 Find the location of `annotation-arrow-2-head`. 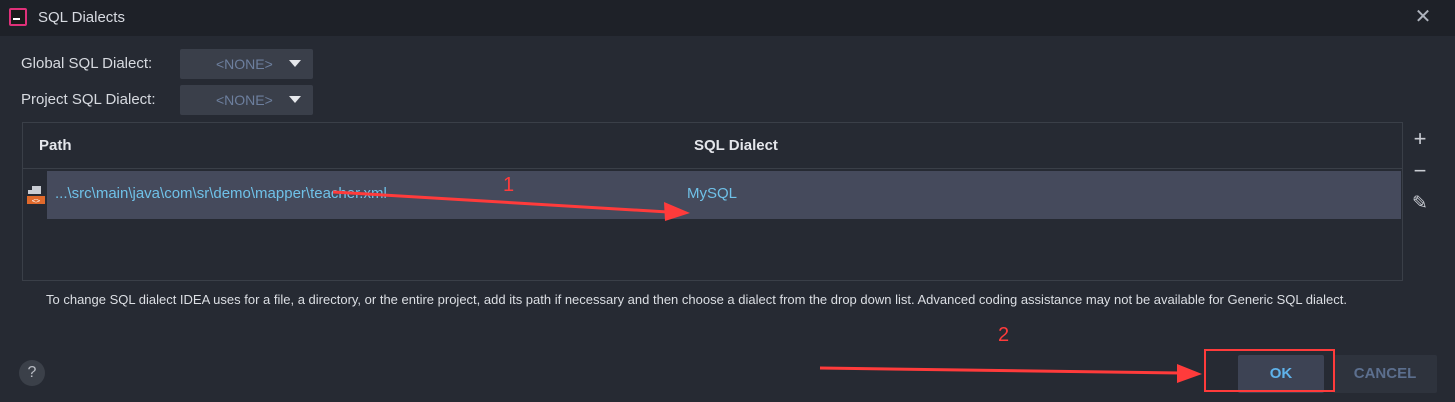

annotation-arrow-2-head is located at coordinates (1189, 373).